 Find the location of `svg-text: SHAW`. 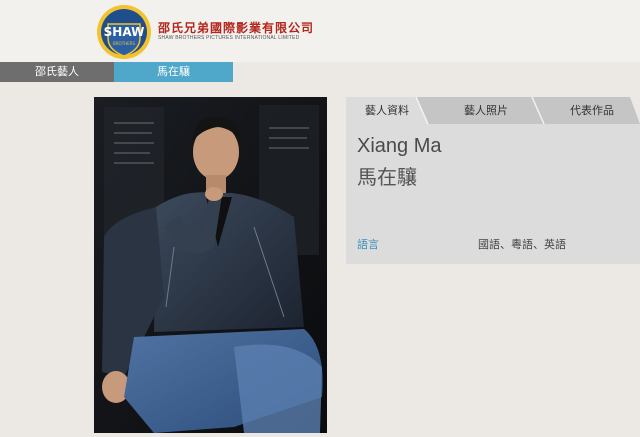

svg-text: SHAW is located at coordinates (124, 32).